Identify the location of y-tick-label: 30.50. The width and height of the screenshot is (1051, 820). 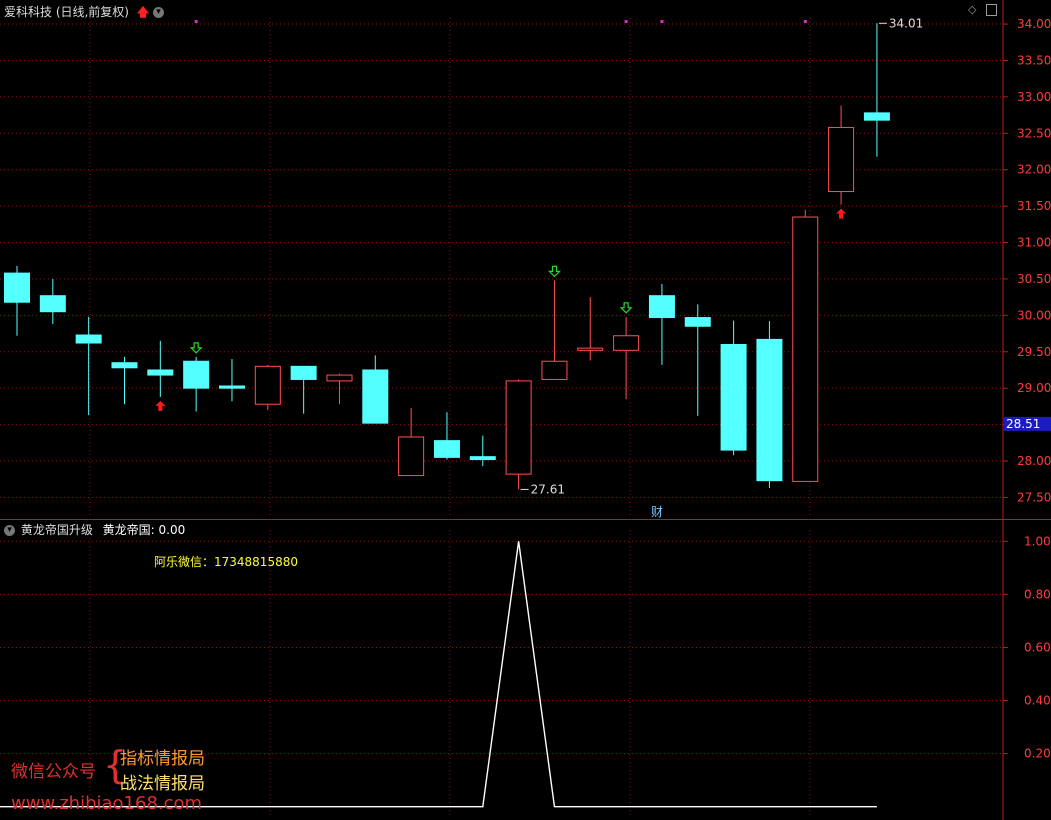
(1034, 279).